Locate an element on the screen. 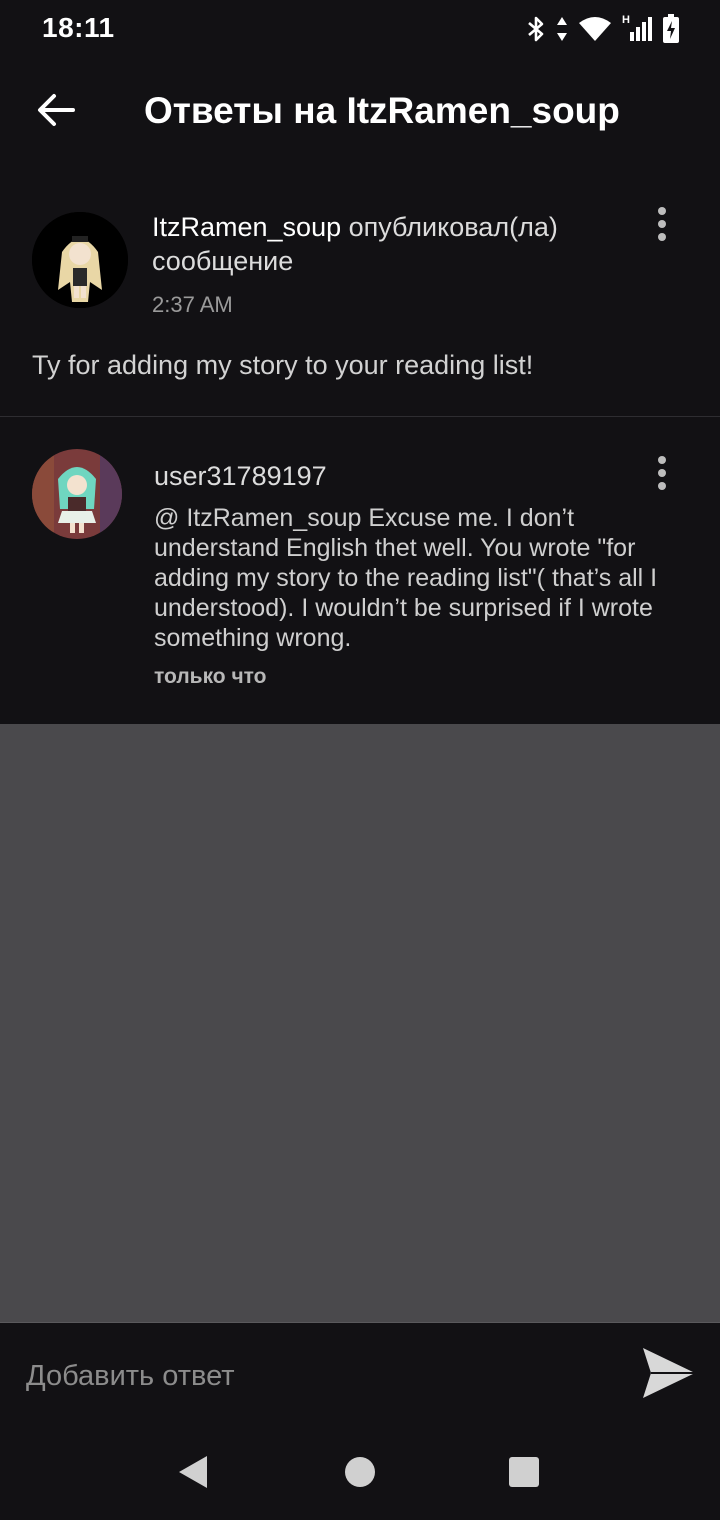  post-author: ItzRamen_soup is located at coordinates (246, 227).